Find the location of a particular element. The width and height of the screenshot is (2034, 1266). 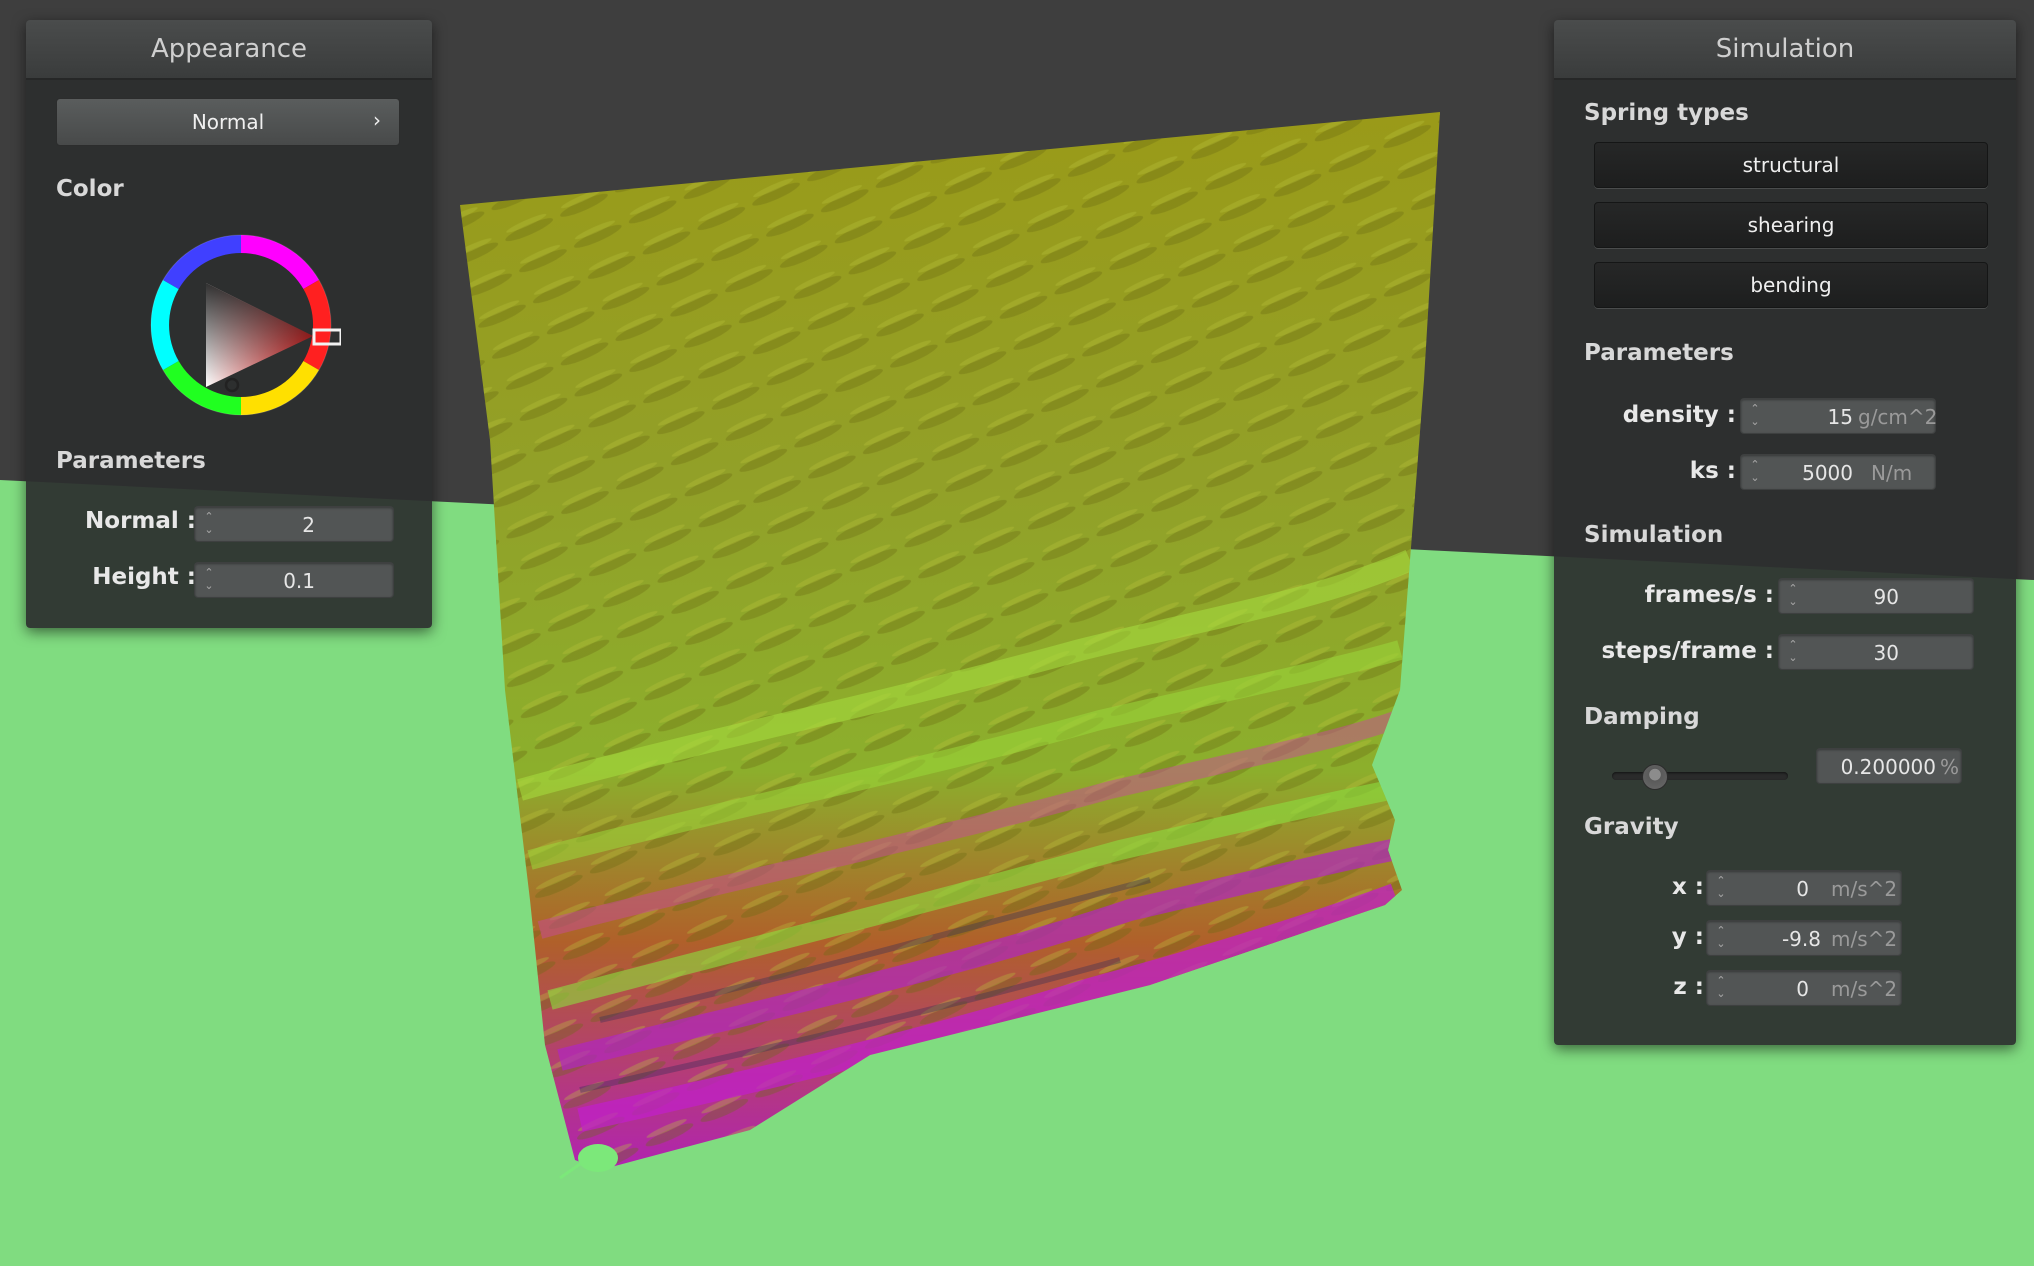

normal-label: Normal : is located at coordinates (140, 521).